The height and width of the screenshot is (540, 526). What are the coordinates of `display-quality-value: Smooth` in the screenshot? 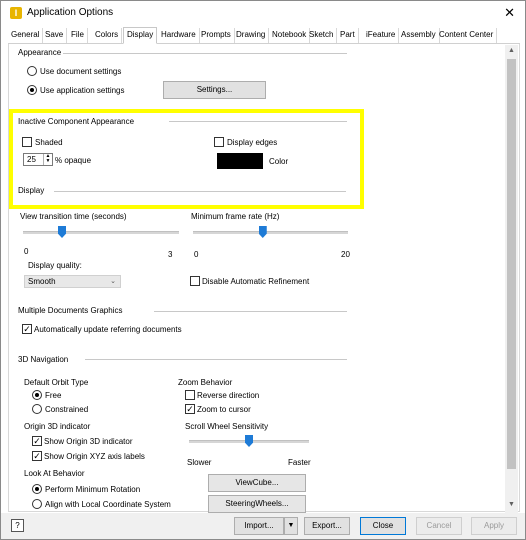 It's located at (42, 281).